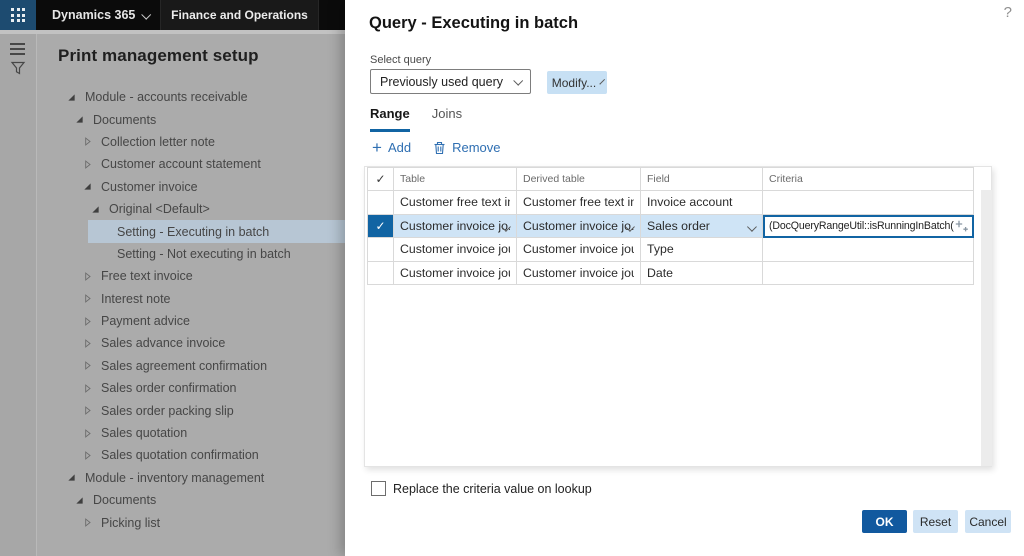 This screenshot has height=556, width=1024. I want to click on tree-item-label: Module - inventory management, so click(175, 477).